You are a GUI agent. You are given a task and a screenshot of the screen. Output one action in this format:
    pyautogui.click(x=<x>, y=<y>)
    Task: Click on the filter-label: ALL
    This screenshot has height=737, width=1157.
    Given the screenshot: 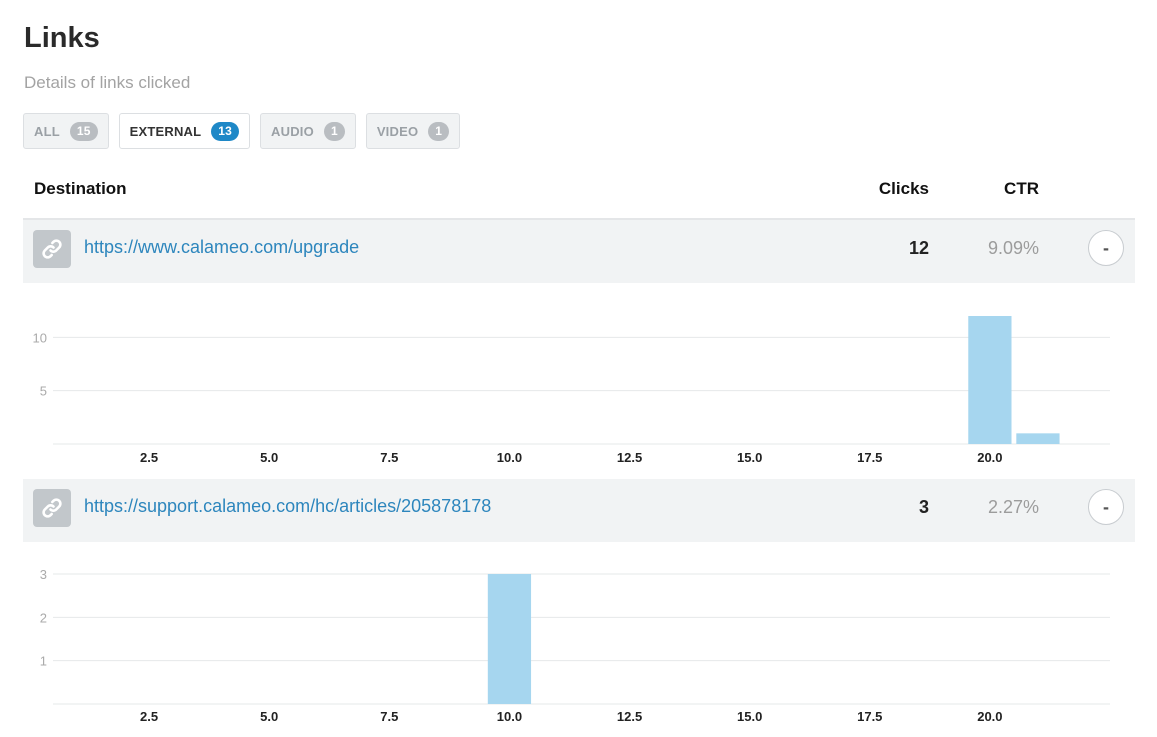 What is the action you would take?
    pyautogui.click(x=47, y=131)
    